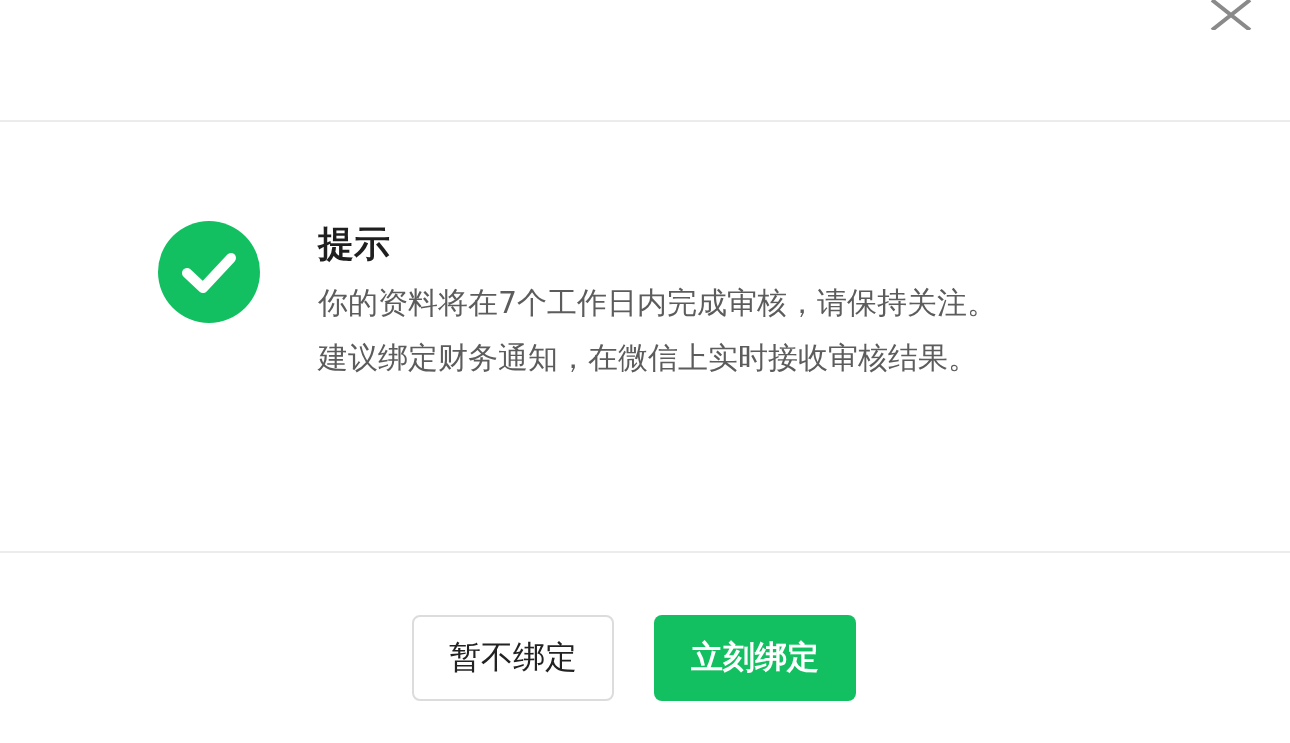 Image resolution: width=1290 pixels, height=743 pixels. What do you see at coordinates (209, 272) in the screenshot?
I see `success-check-icon` at bounding box center [209, 272].